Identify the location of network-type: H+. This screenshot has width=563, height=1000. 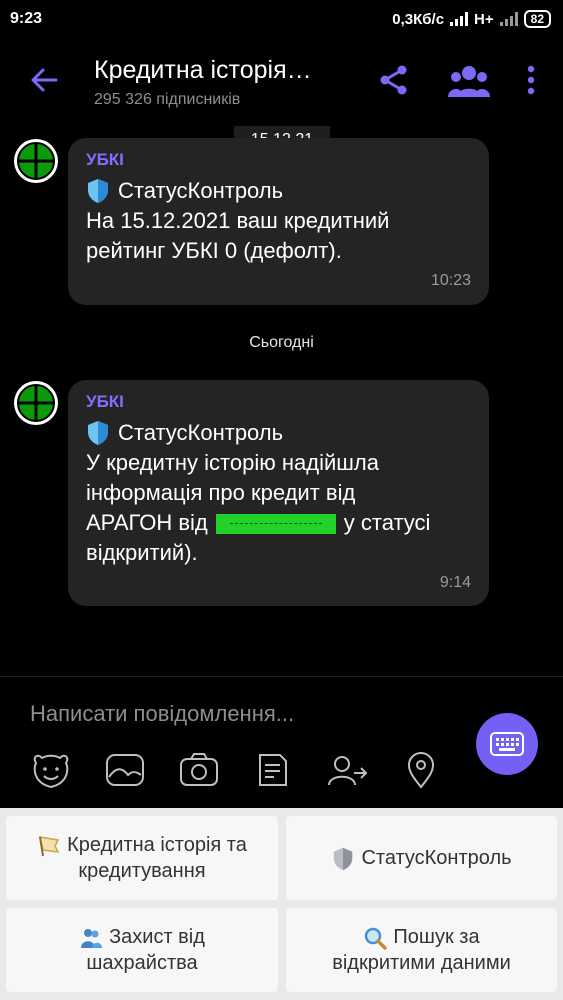
(484, 19).